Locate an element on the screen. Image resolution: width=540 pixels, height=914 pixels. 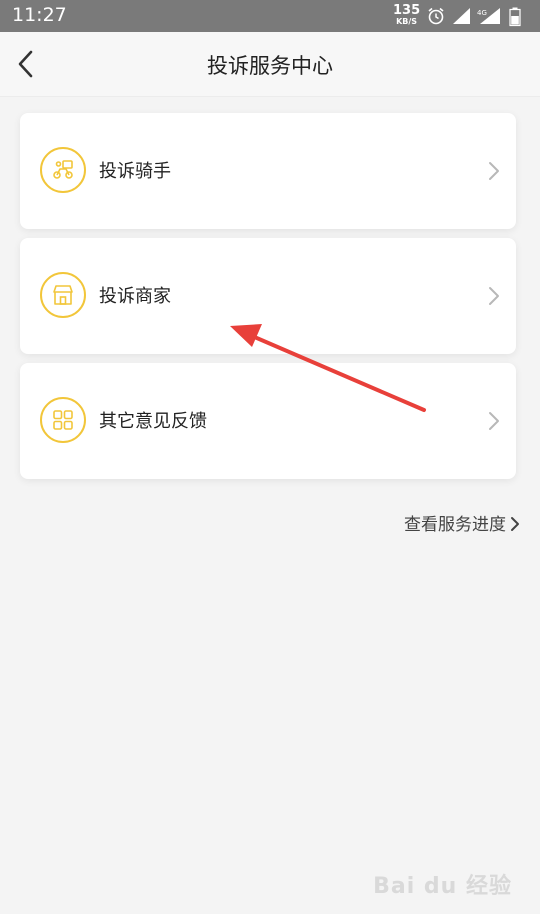
page-title: 投诉服务中心 is located at coordinates (270, 66).